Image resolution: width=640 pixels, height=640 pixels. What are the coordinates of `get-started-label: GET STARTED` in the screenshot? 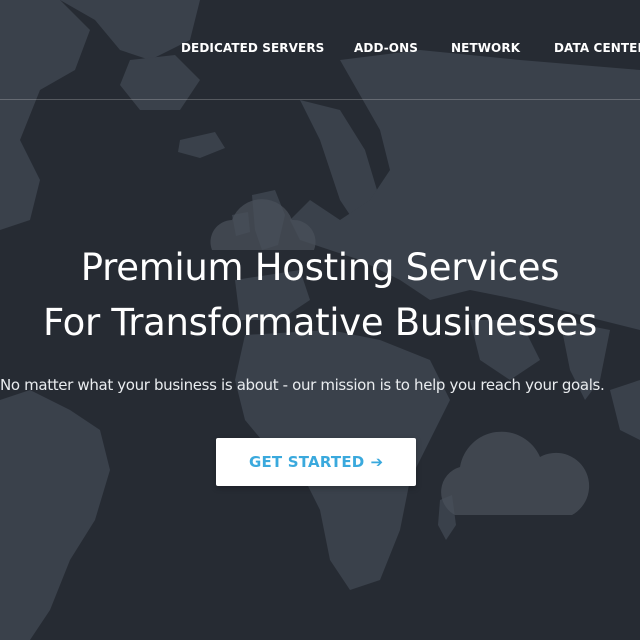 It's located at (306, 462).